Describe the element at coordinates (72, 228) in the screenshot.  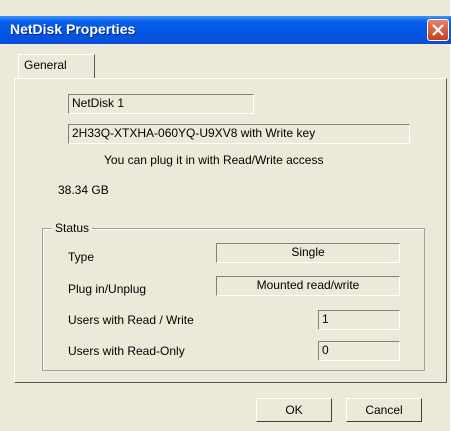
I see `status-group-title: Status` at that location.